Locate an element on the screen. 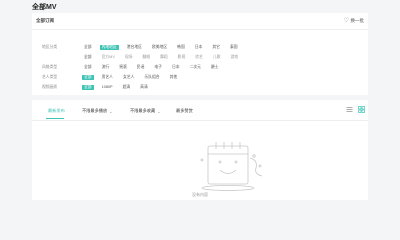 Image resolution: width=400 pixels, height=240 pixels. filter-option: 翻唱 is located at coordinates (146, 58).